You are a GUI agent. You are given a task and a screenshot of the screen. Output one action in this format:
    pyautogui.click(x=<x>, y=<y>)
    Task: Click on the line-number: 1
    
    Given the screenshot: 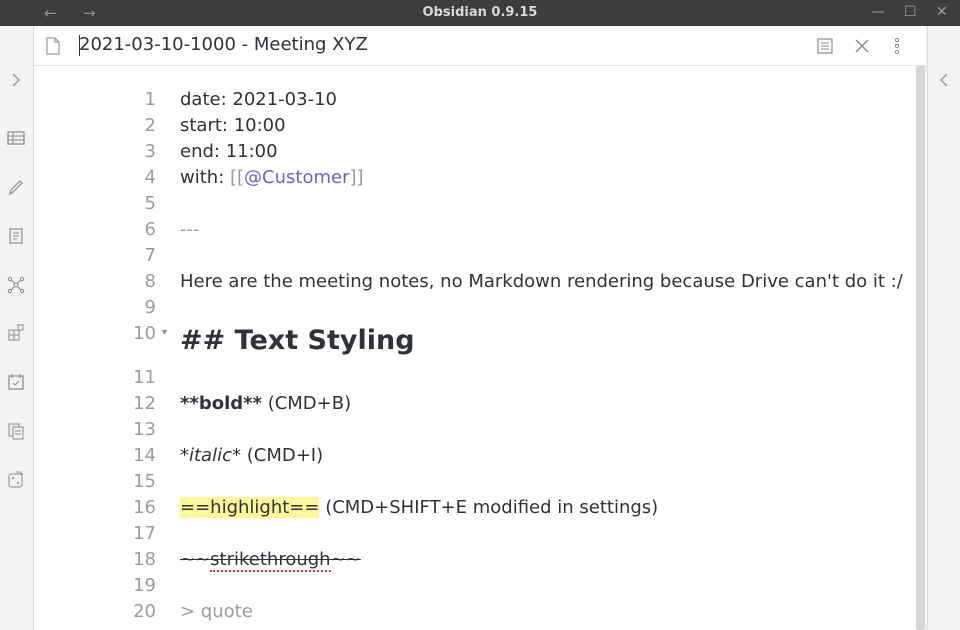 What is the action you would take?
    pyautogui.click(x=150, y=99)
    